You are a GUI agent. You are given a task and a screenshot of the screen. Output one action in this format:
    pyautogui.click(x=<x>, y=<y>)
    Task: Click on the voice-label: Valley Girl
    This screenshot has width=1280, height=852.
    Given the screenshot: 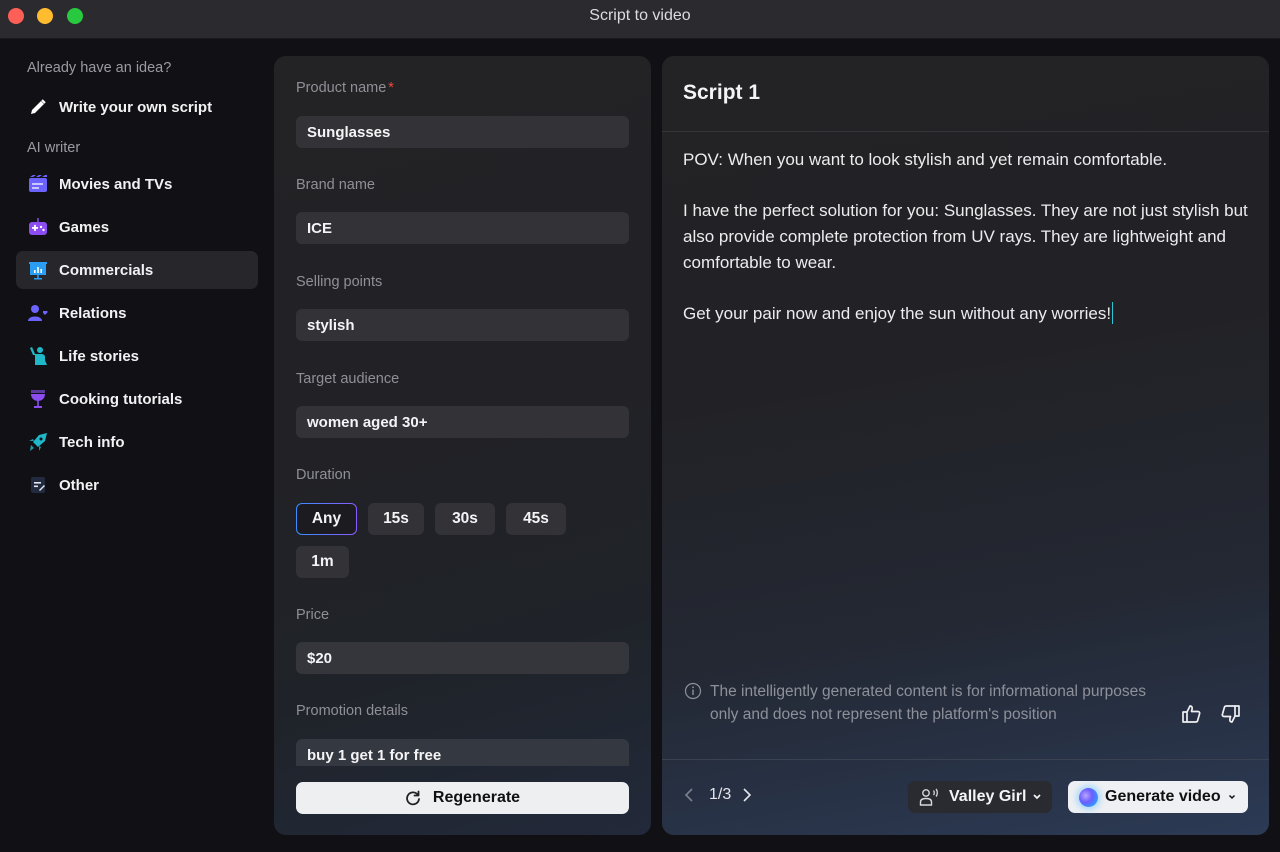 What is the action you would take?
    pyautogui.click(x=988, y=796)
    